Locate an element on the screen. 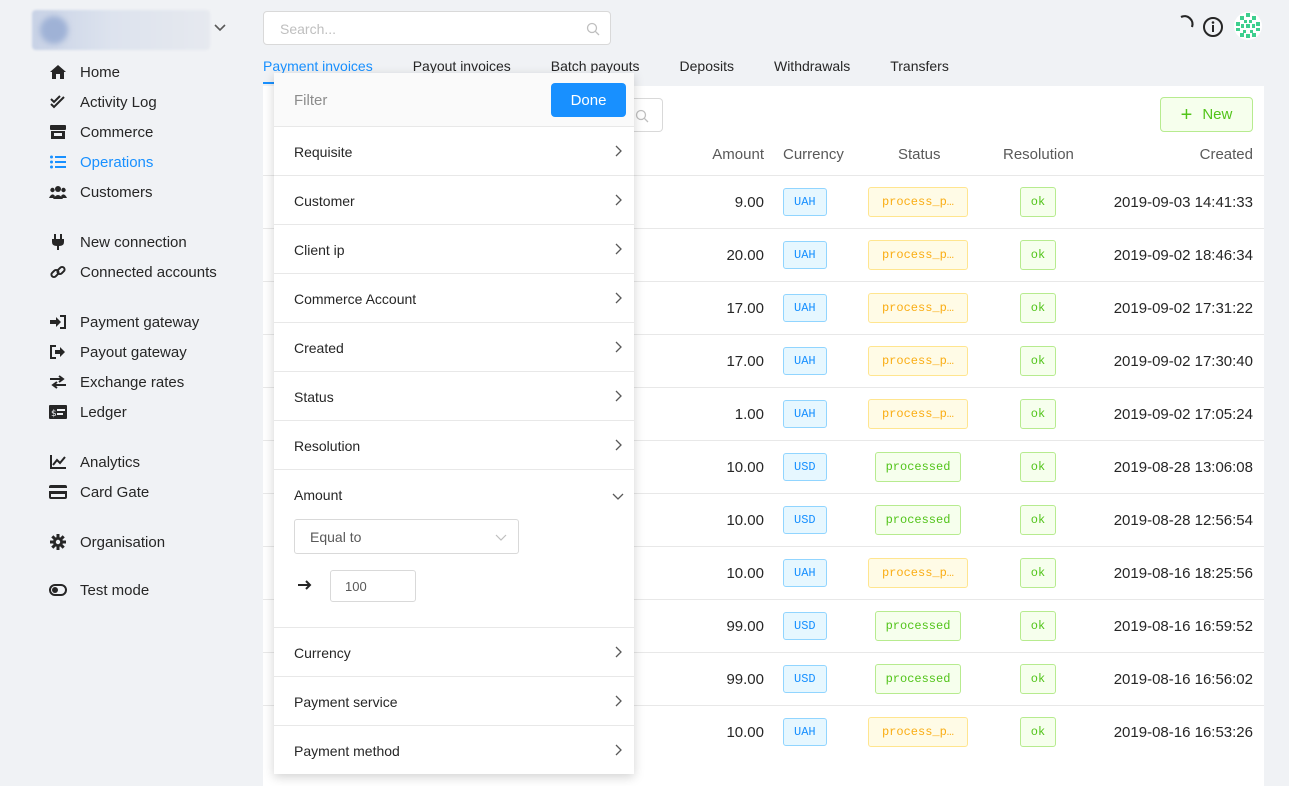  created-cell: 2019-09-02 17:31:22 is located at coordinates (1183, 308).